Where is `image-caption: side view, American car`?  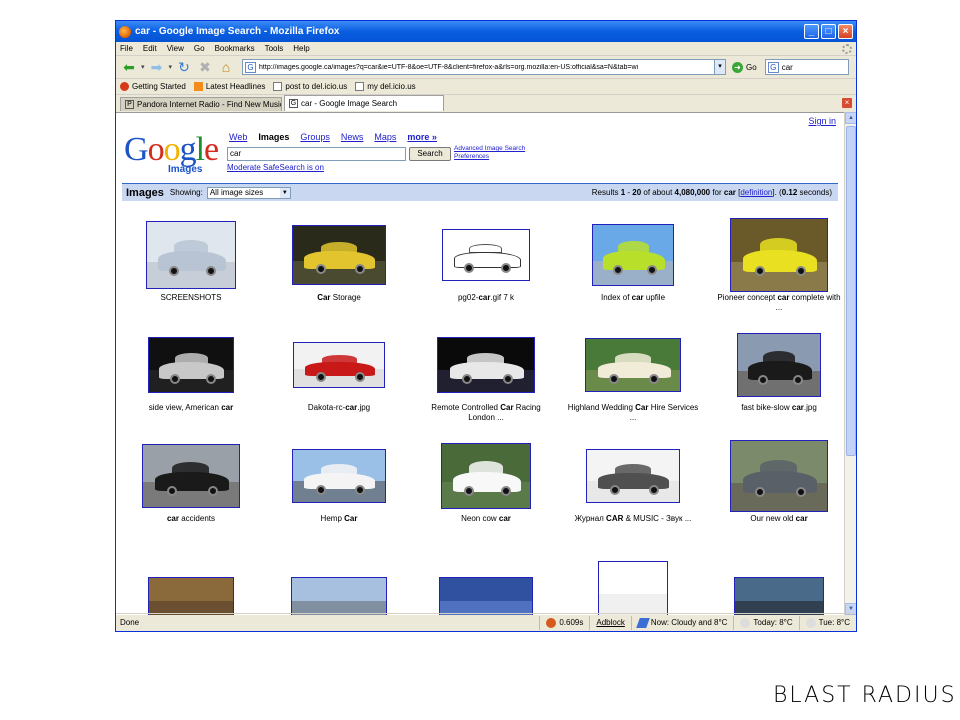 image-caption: side view, American car is located at coordinates (191, 408).